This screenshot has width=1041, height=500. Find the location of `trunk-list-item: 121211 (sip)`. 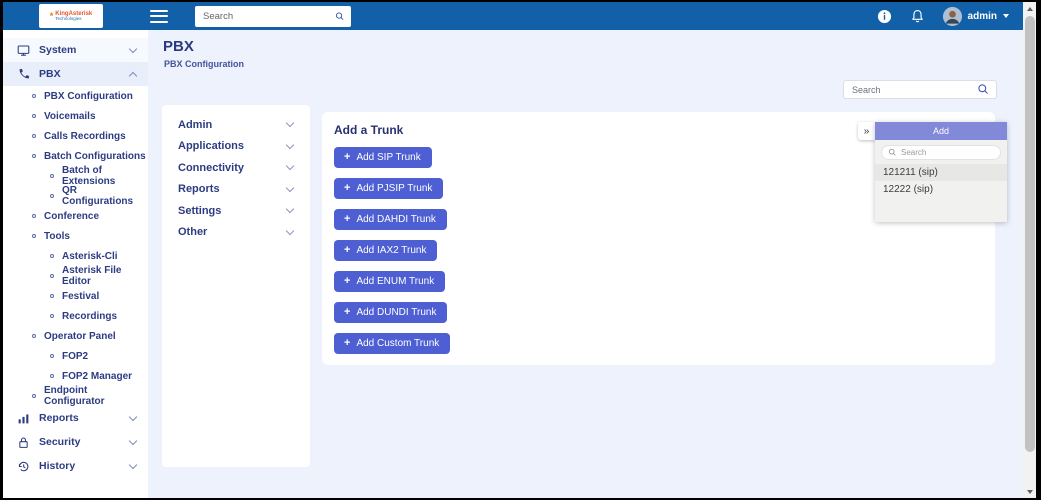

trunk-list-item: 121211 (sip) is located at coordinates (941, 172).